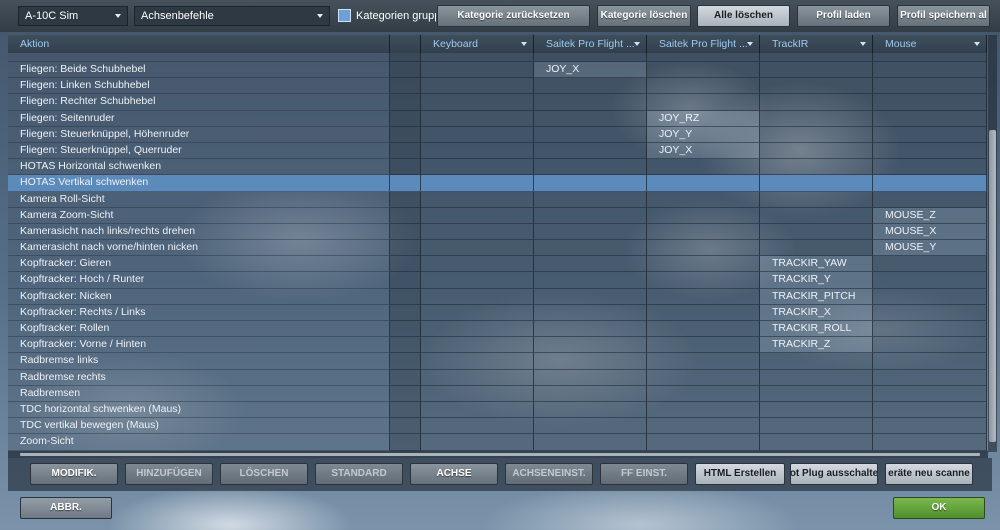 This screenshot has width=1000, height=530. Describe the element at coordinates (497, 167) in the screenshot. I see `table-row: HOTAS Horizontal schwenken` at that location.